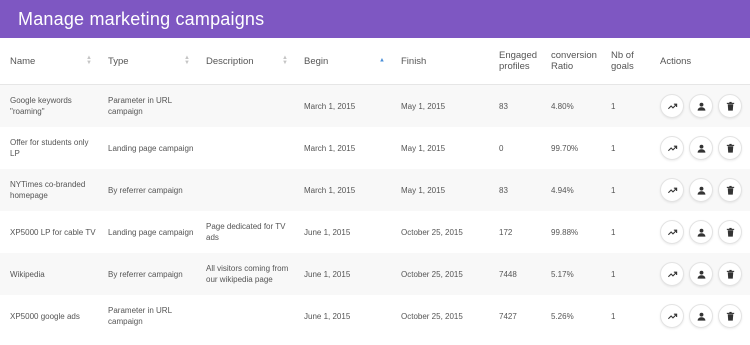  Describe the element at coordinates (316, 61) in the screenshot. I see `column-header-label: Begin` at that location.